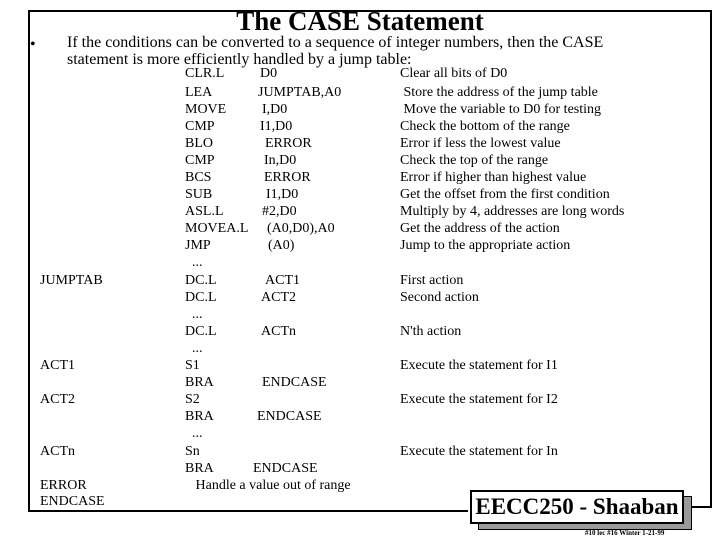 This screenshot has width=720, height=540. I want to click on slide-footer: #10 lec #16 Winter 1-21-99, so click(625, 533).